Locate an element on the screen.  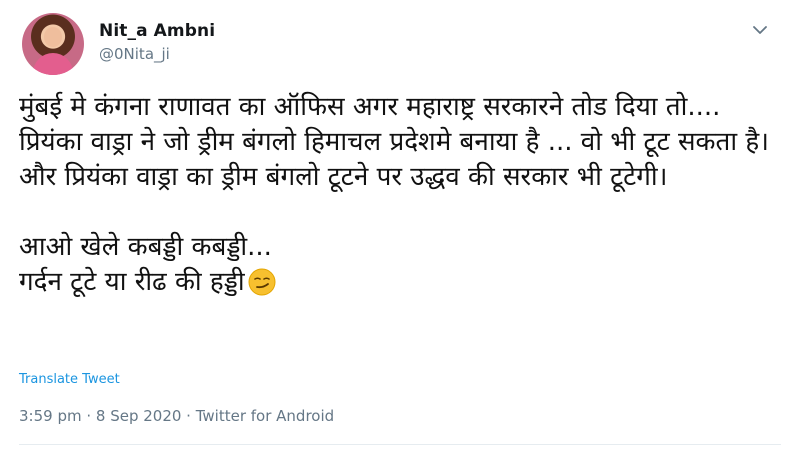
translate-tweet-link: Translate Tweet is located at coordinates (69, 379).